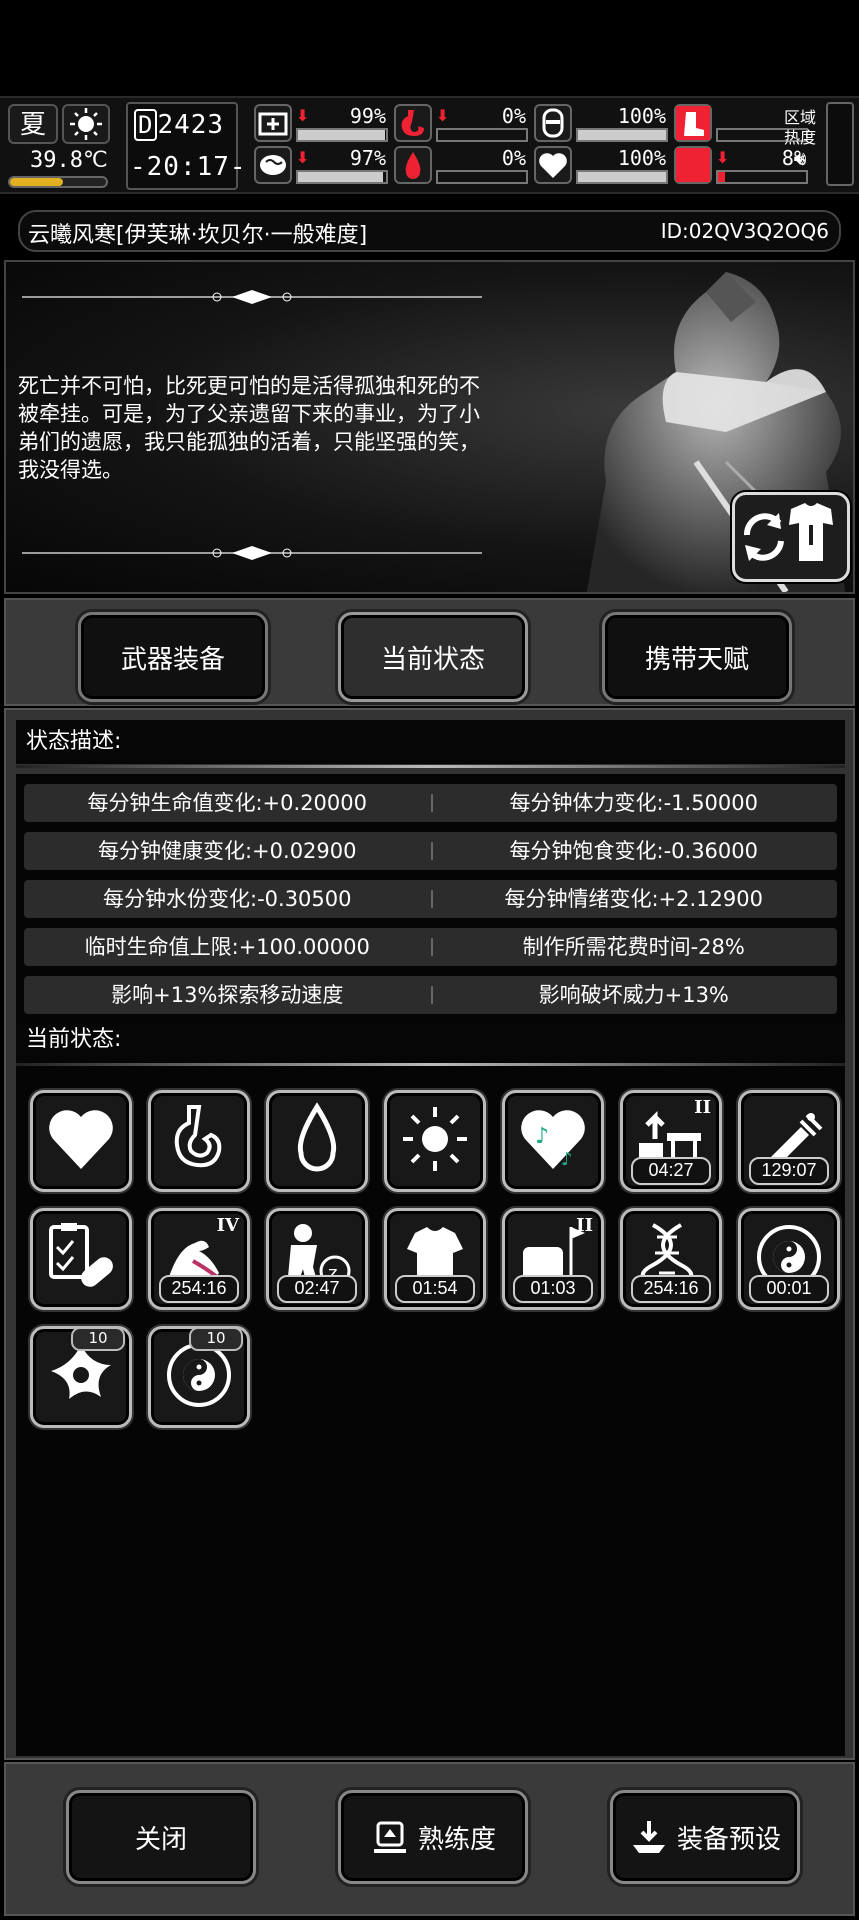  I want to click on close-button: 关闭, so click(161, 1837).